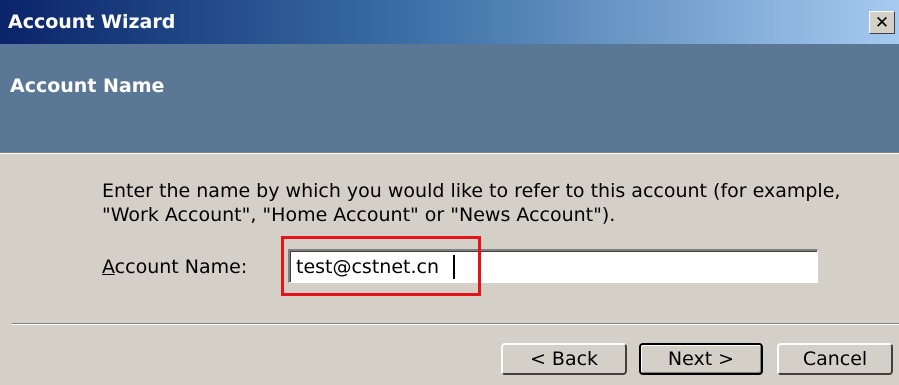  What do you see at coordinates (454, 267) in the screenshot?
I see `text-caret` at bounding box center [454, 267].